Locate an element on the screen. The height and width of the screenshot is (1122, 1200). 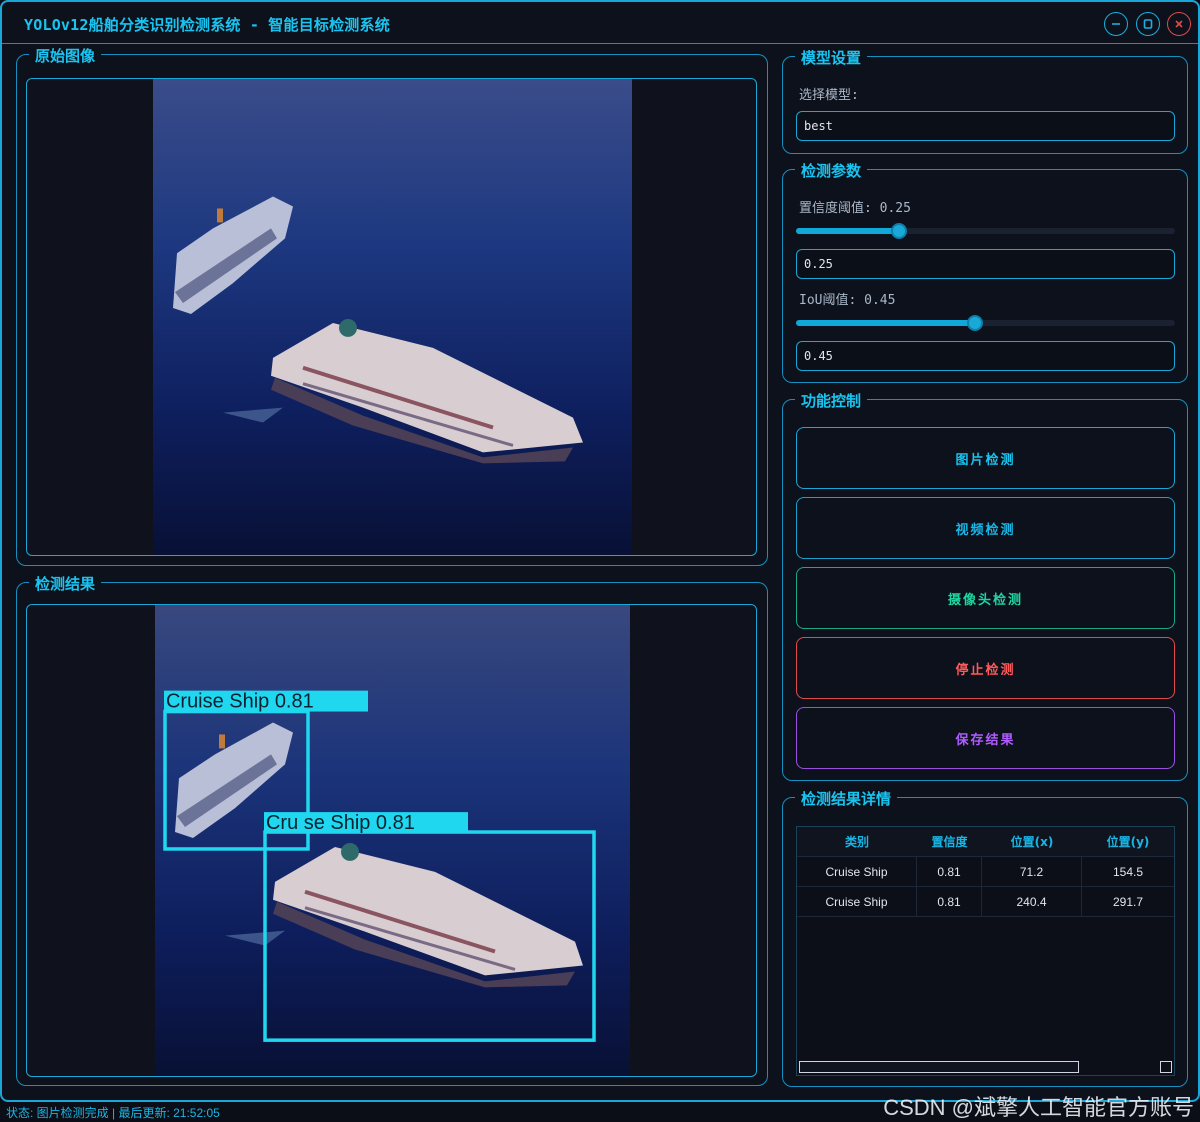
table-row: Cruise Ship 0.81 71.2 154.5 is located at coordinates (985, 872).